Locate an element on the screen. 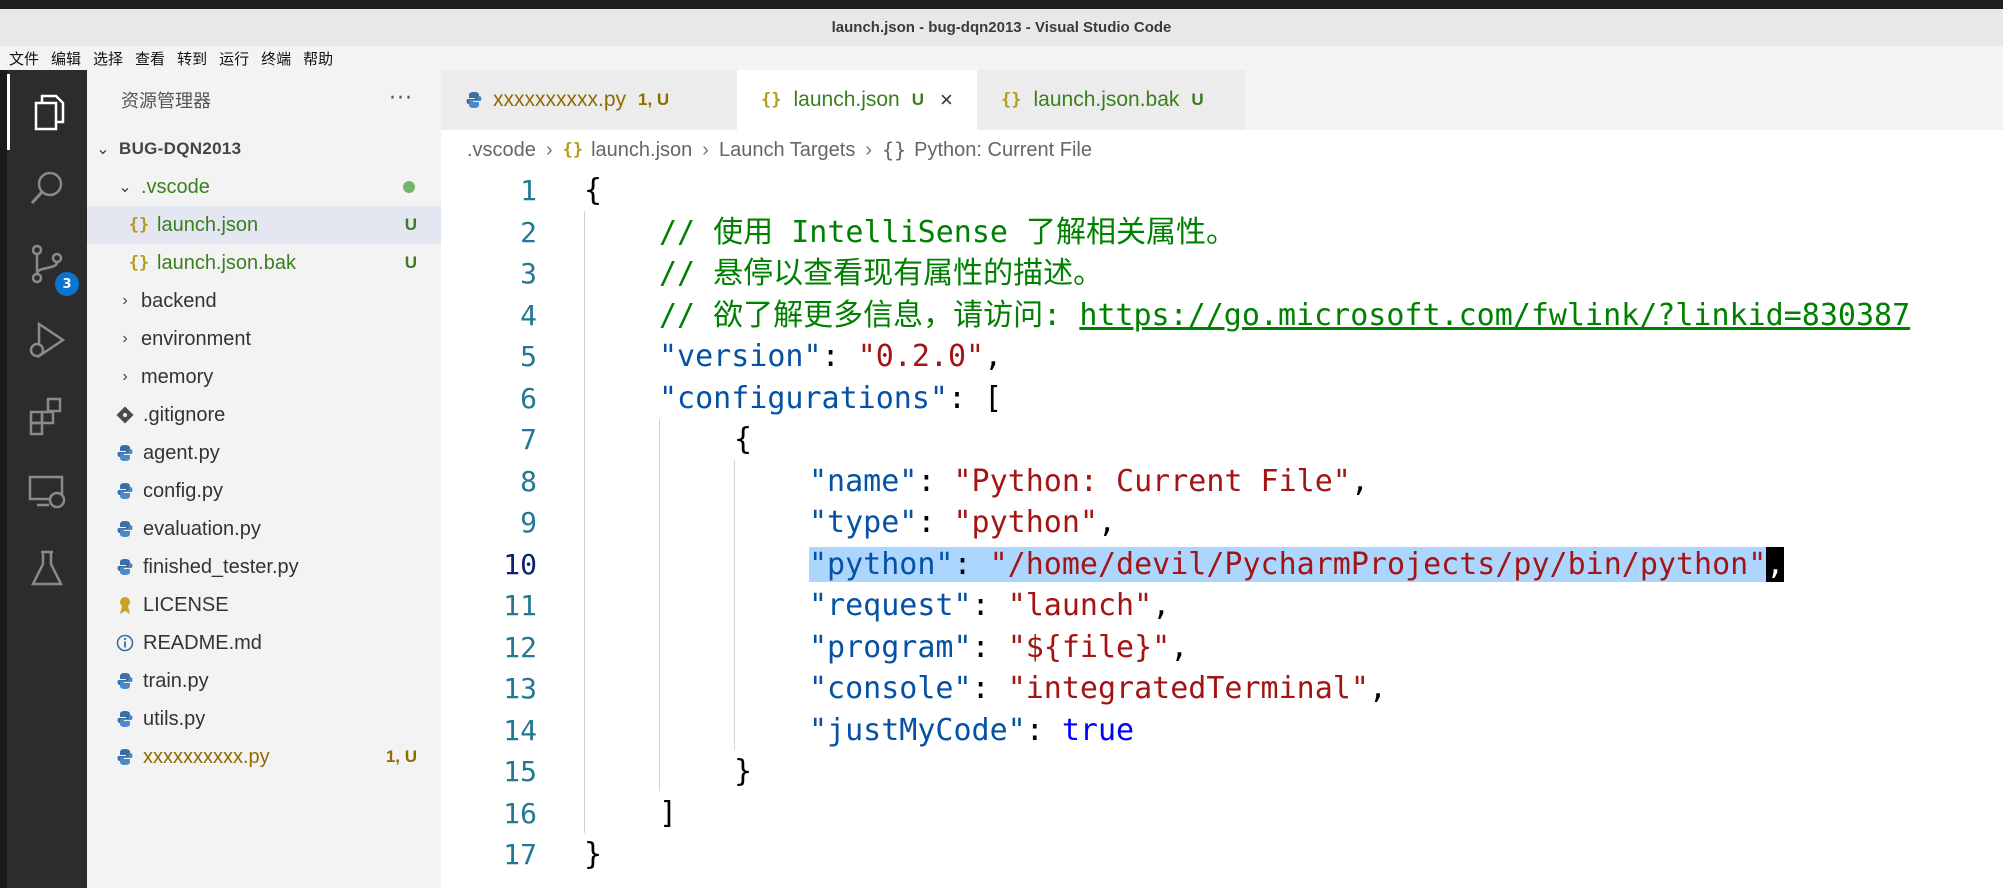  tree-item-finished-tester-py: finished_tester.py is located at coordinates (264, 567).